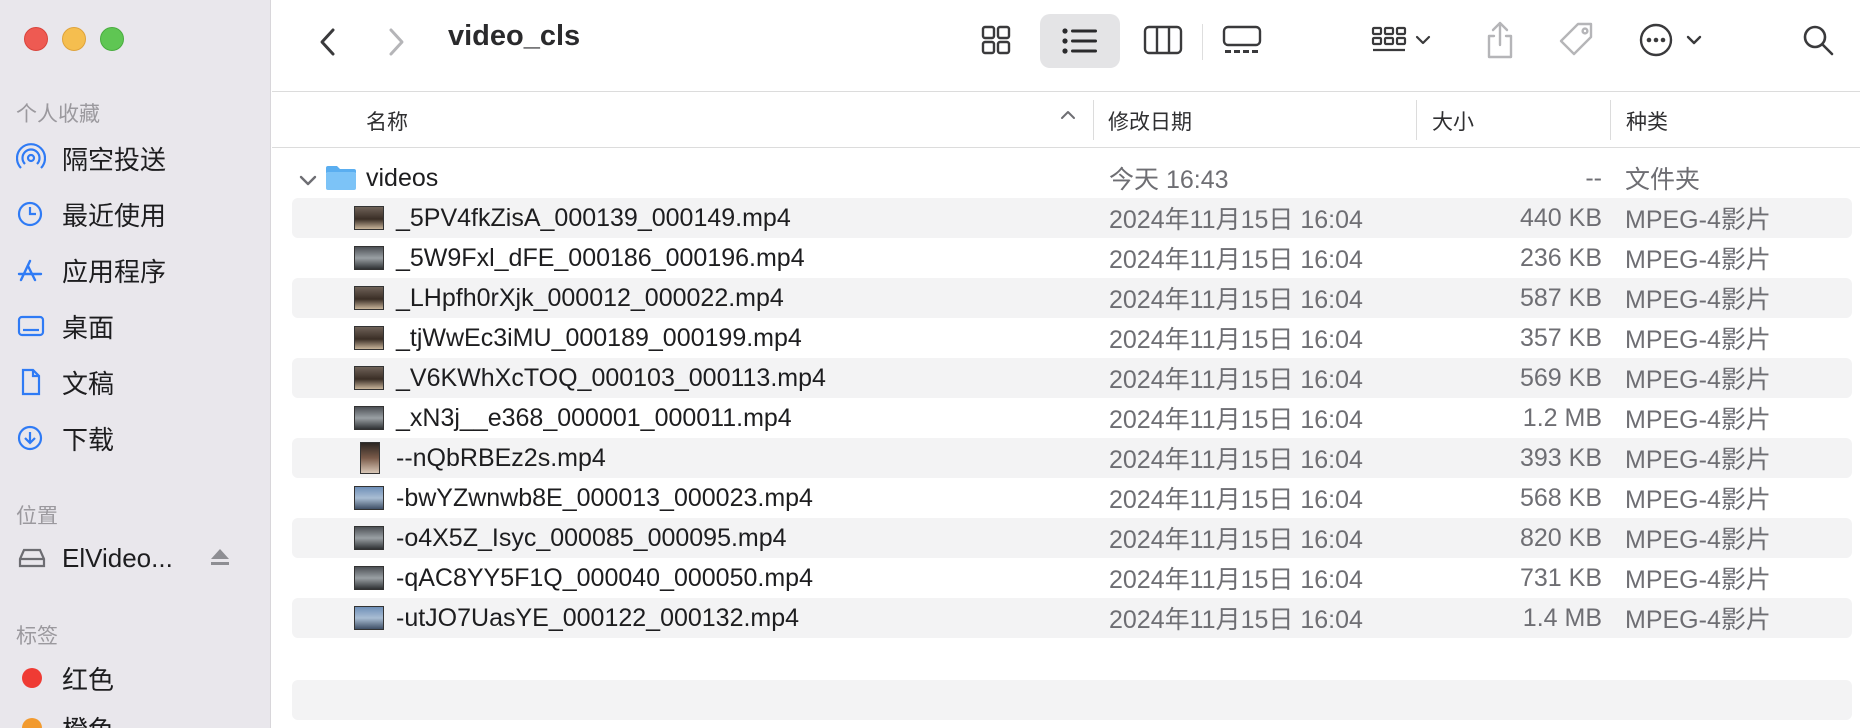 The width and height of the screenshot is (1860, 728). I want to click on file-size: 1.2 MB, so click(1562, 417).